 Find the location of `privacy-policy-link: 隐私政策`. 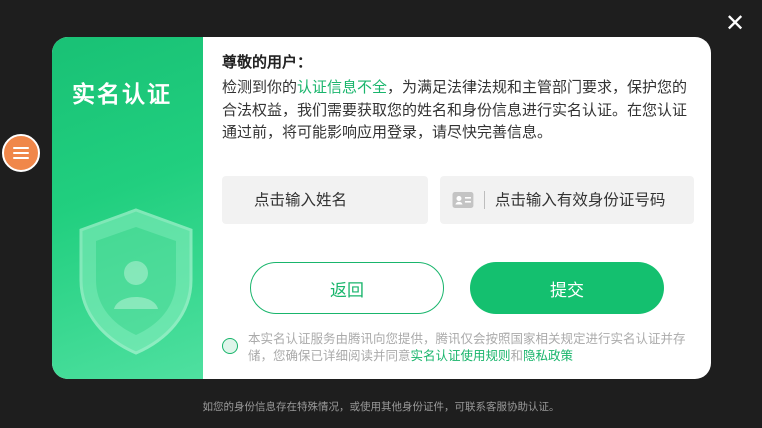

privacy-policy-link: 隐私政策 is located at coordinates (548, 355).